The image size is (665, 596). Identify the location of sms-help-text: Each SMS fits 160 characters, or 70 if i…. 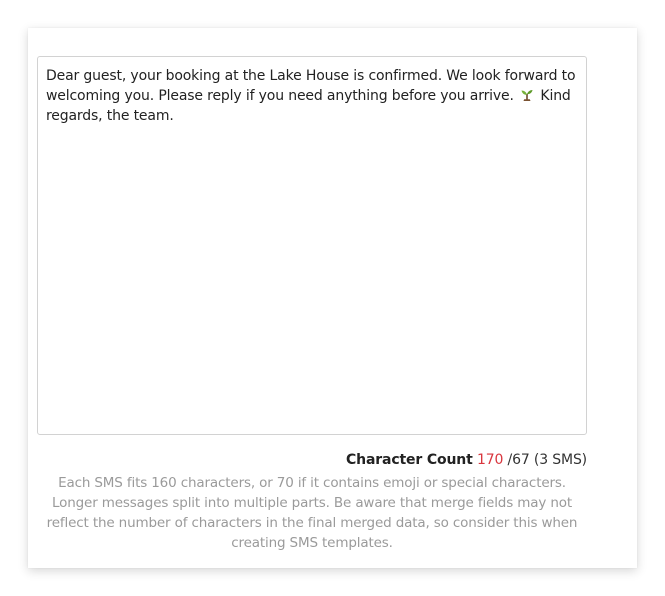
(312, 513).